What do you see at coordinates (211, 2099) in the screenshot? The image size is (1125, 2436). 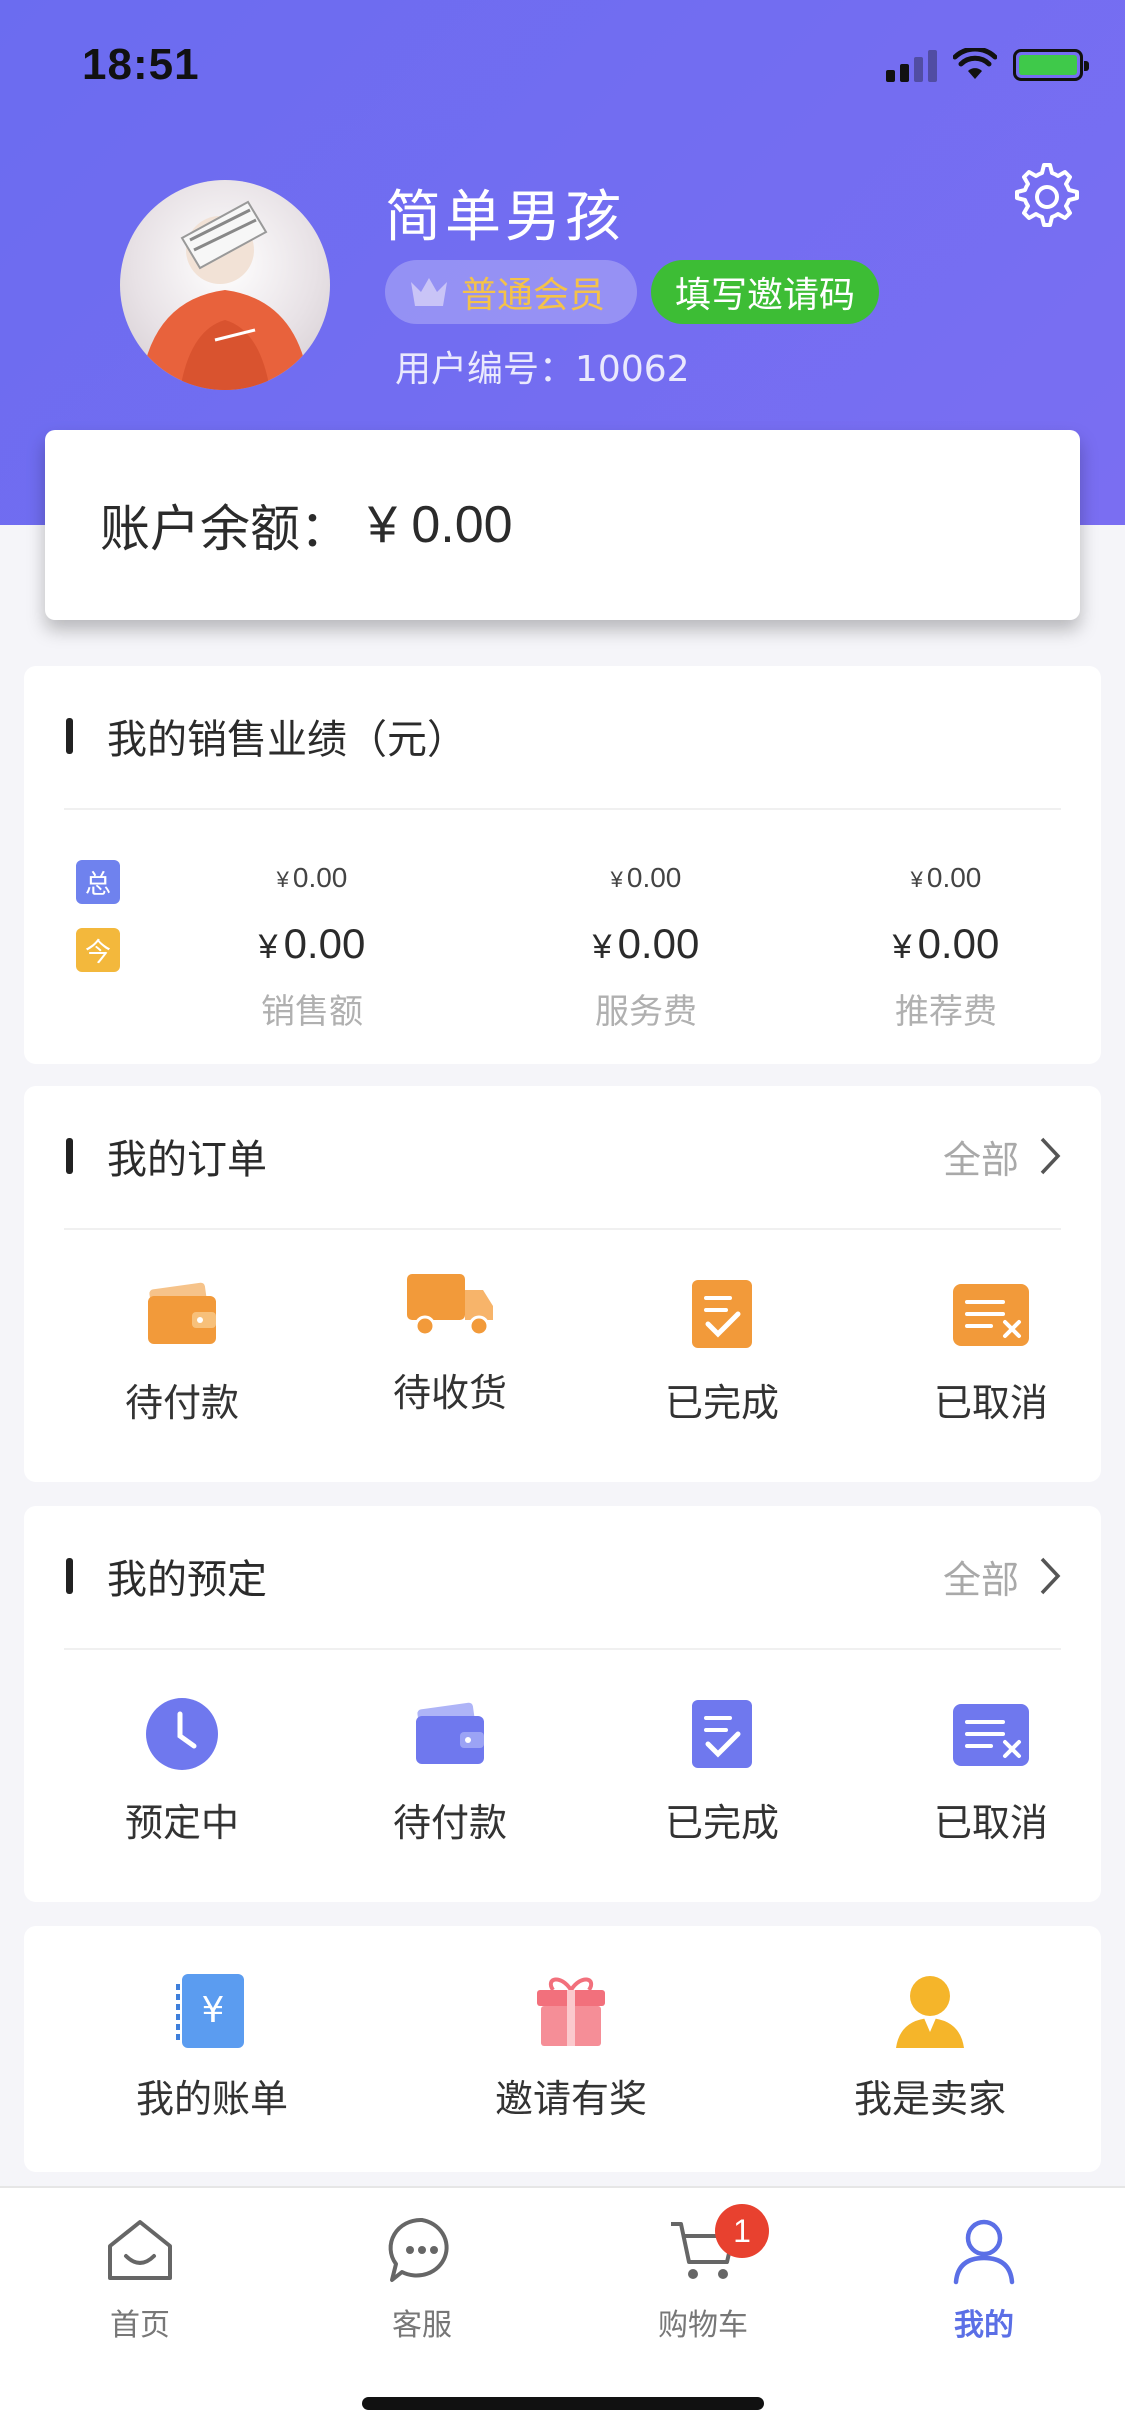 I see `my-bills-label: 我的账单` at bounding box center [211, 2099].